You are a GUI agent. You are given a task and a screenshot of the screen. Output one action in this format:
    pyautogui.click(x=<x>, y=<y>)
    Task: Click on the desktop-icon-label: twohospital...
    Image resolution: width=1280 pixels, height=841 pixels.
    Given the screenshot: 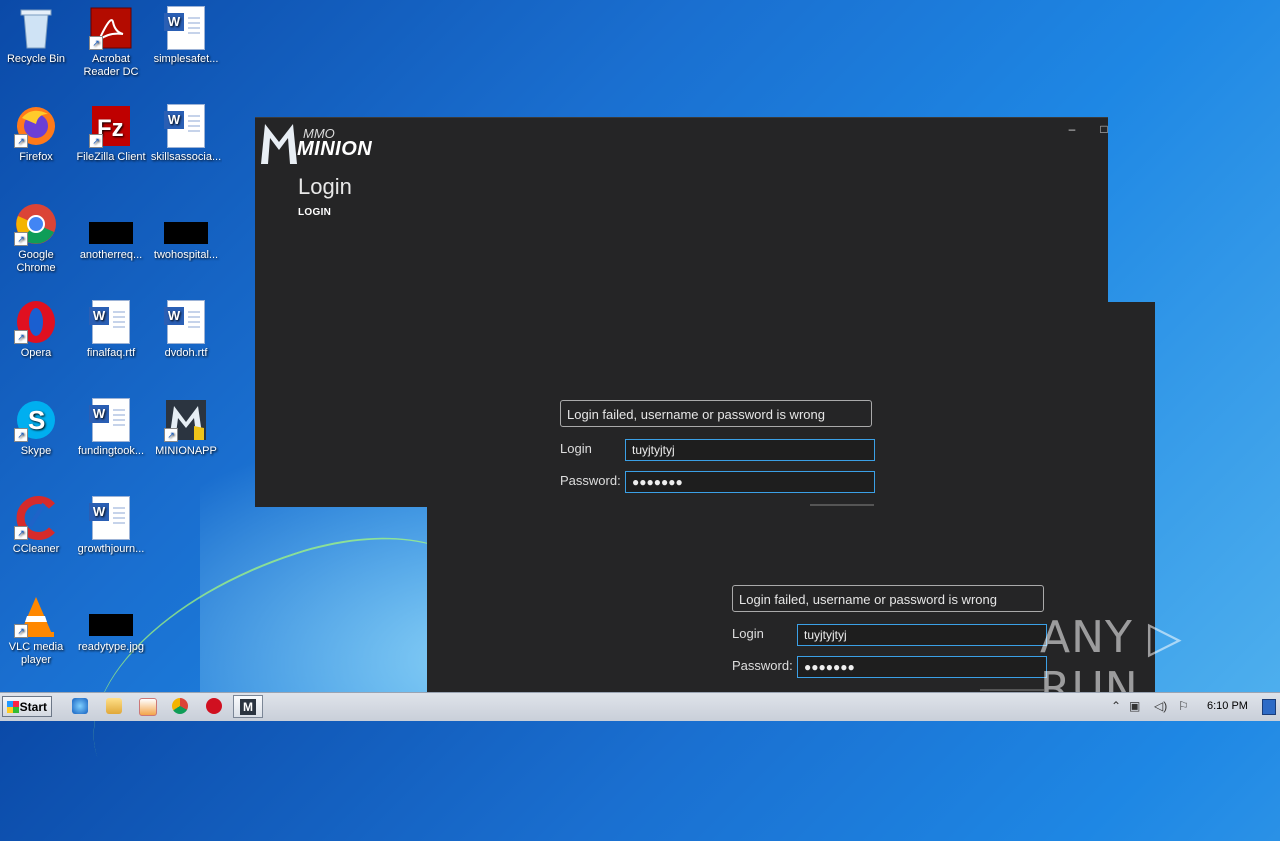 What is the action you would take?
    pyautogui.click(x=186, y=255)
    